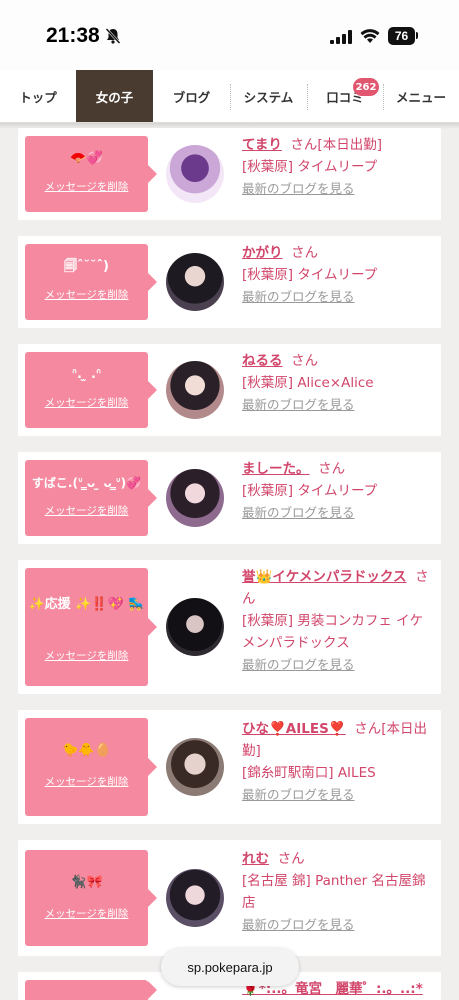 The width and height of the screenshot is (459, 1000). What do you see at coordinates (91, 990) in the screenshot?
I see `message-bubble` at bounding box center [91, 990].